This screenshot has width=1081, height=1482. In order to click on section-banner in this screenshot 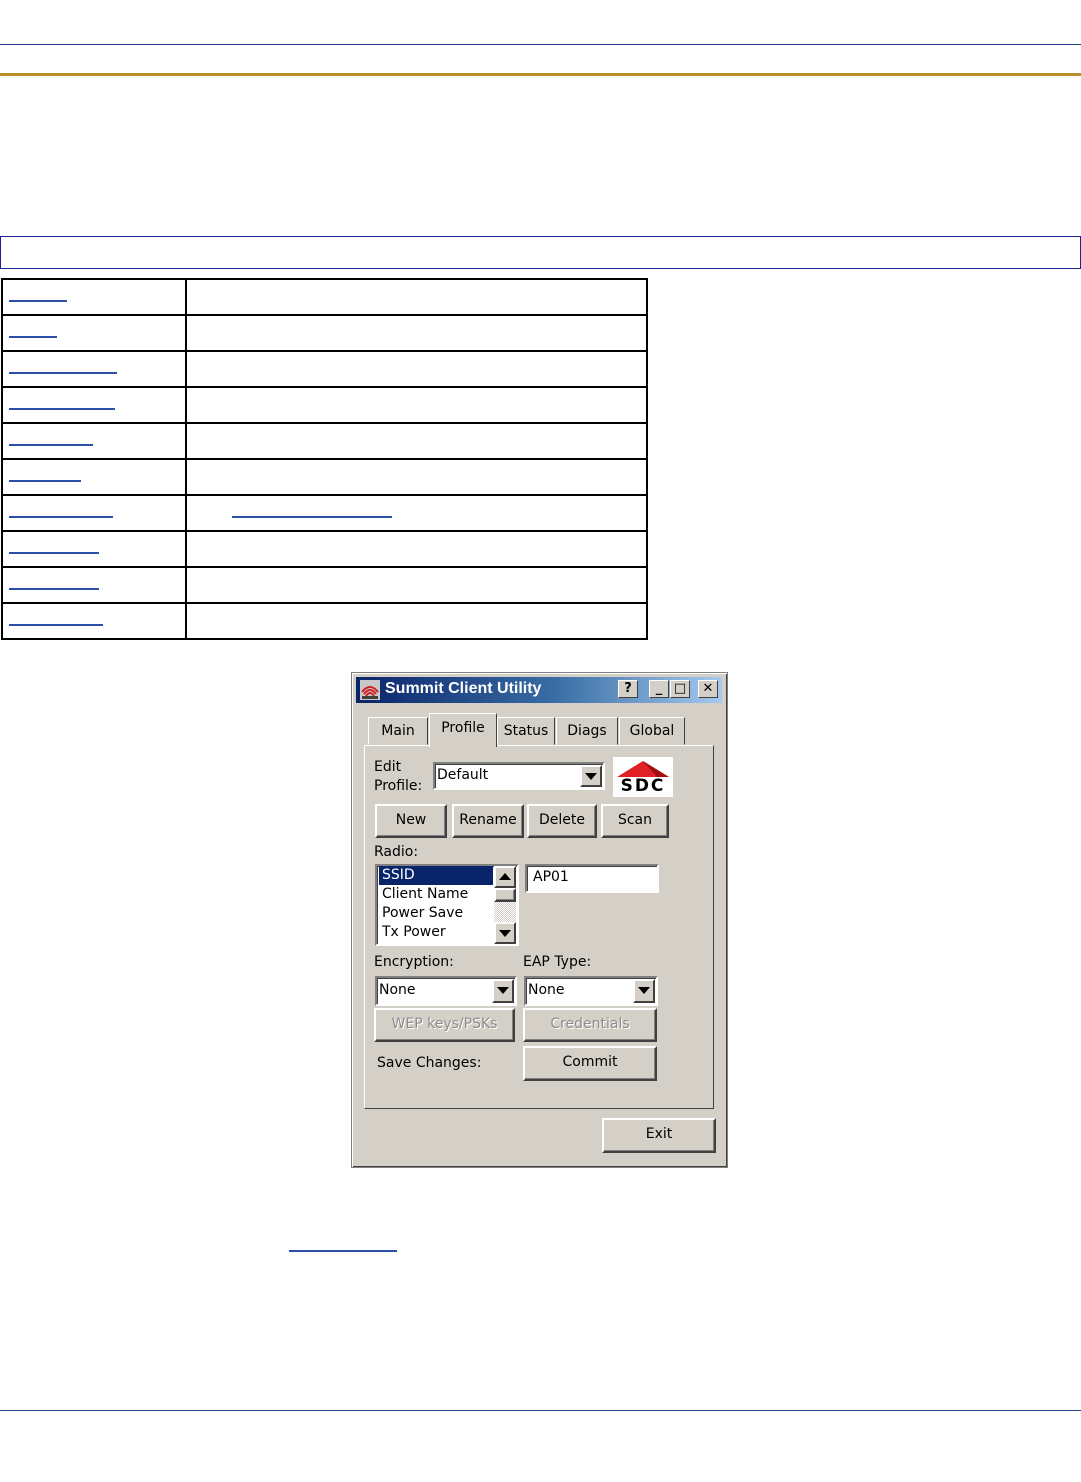, I will do `click(540, 252)`.